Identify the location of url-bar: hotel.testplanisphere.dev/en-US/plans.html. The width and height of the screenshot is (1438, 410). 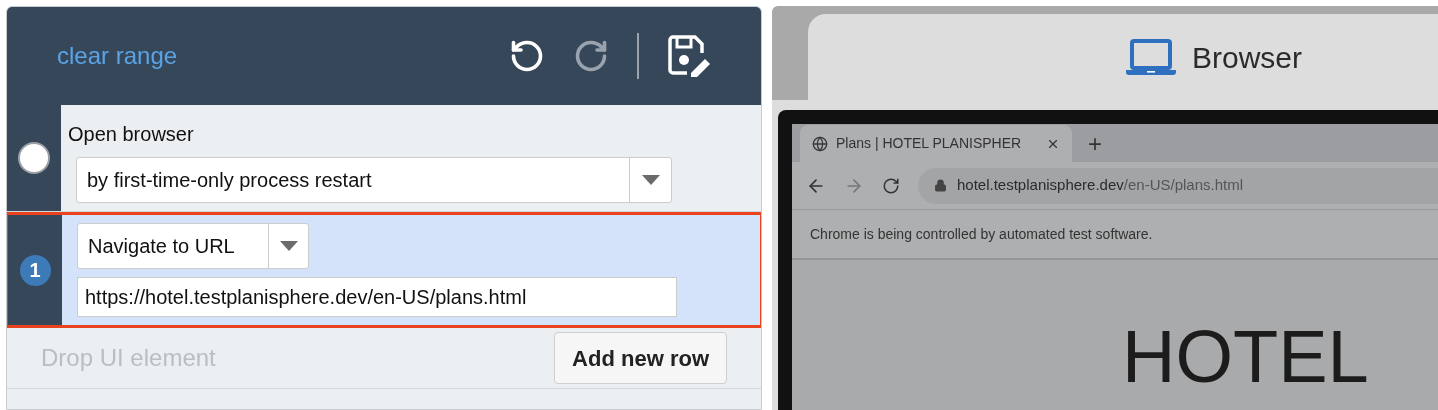
(1178, 185).